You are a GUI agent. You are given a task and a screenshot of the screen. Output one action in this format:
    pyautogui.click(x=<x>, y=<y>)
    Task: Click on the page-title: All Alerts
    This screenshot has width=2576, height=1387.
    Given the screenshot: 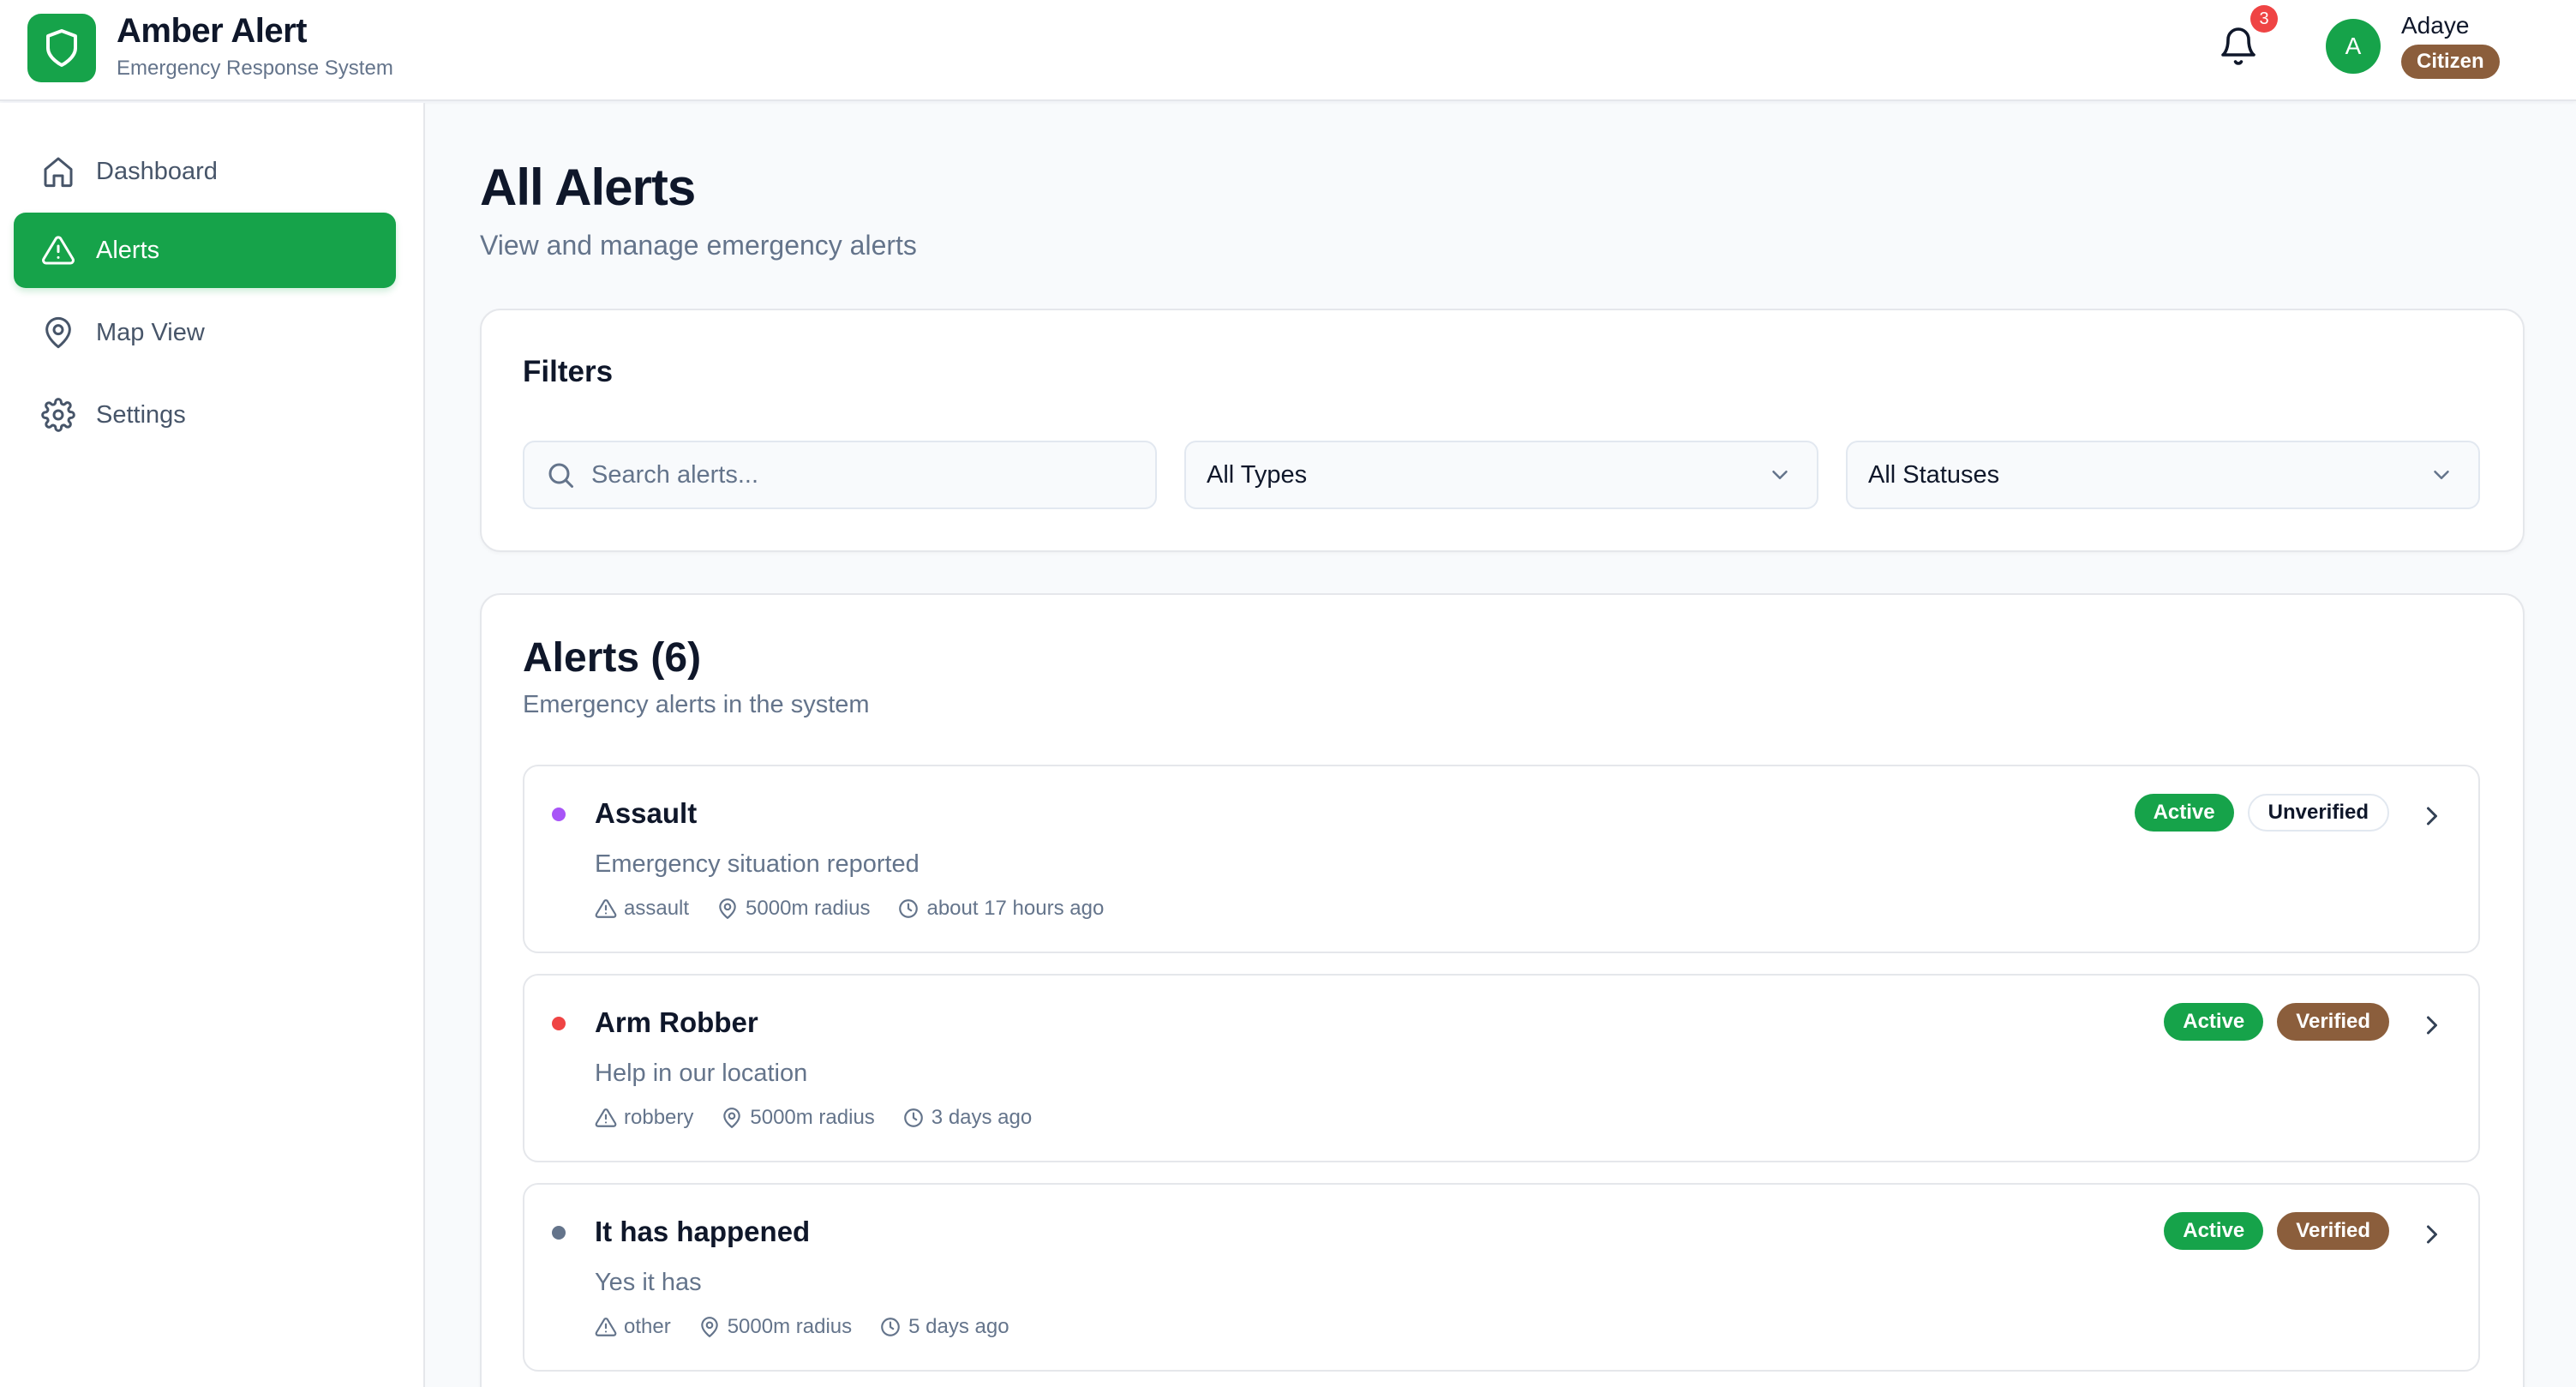 What is the action you would take?
    pyautogui.click(x=588, y=187)
    